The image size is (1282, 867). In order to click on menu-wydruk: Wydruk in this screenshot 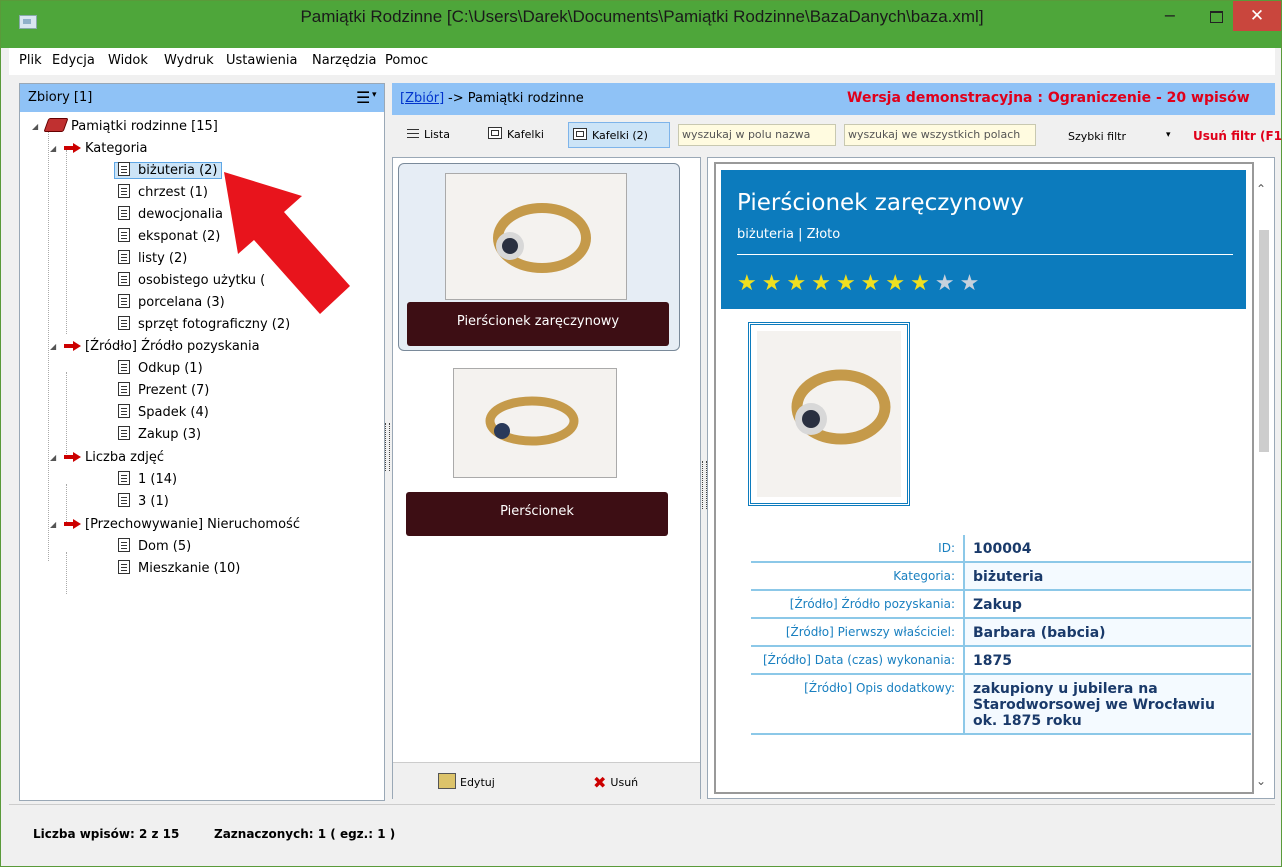, I will do `click(189, 60)`.